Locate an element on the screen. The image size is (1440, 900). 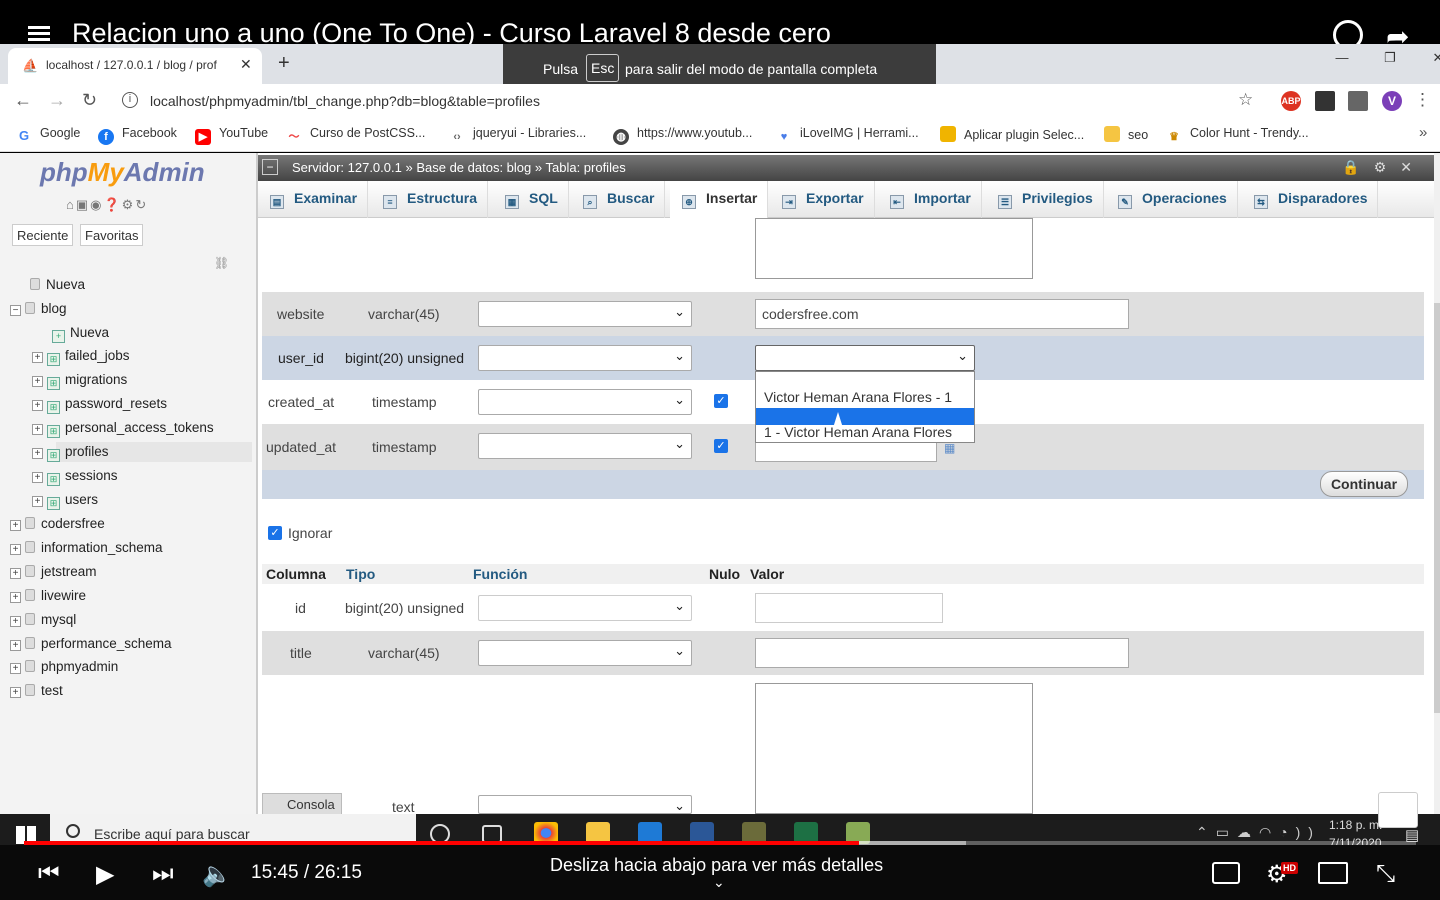
tab-exportar: ⇥ Exportar is located at coordinates (822, 199).